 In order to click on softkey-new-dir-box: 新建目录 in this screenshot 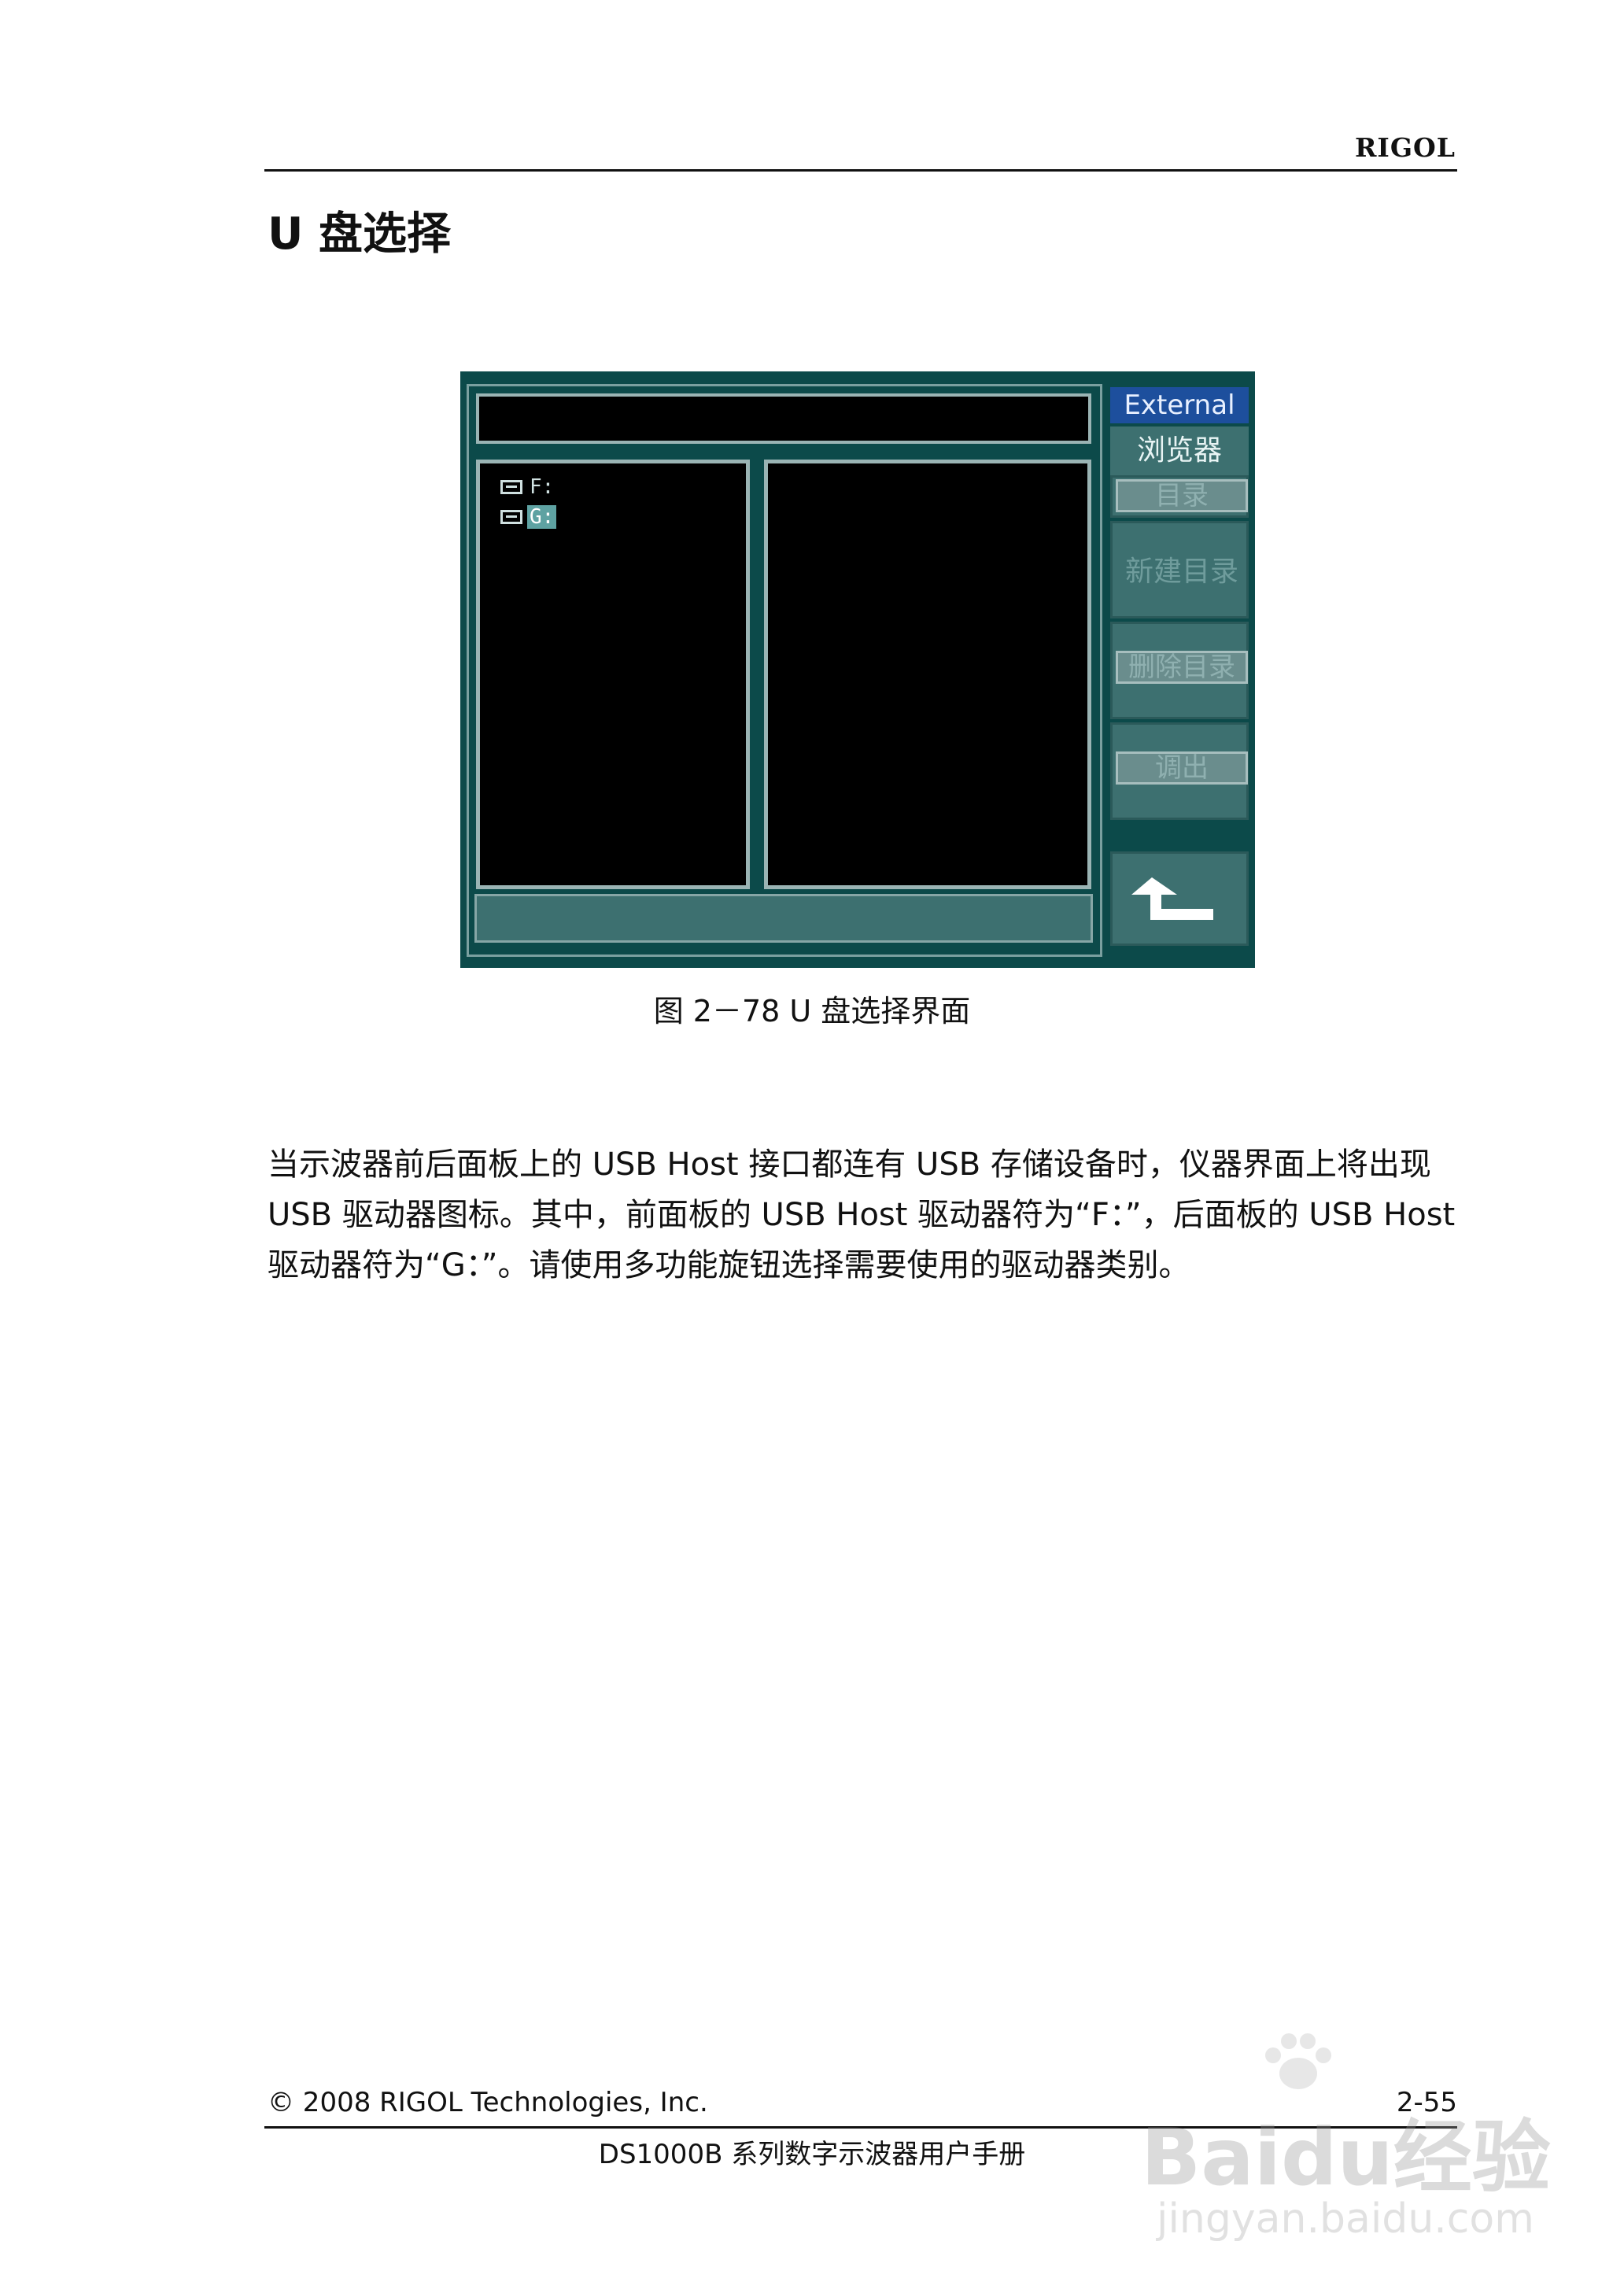, I will do `click(1179, 569)`.